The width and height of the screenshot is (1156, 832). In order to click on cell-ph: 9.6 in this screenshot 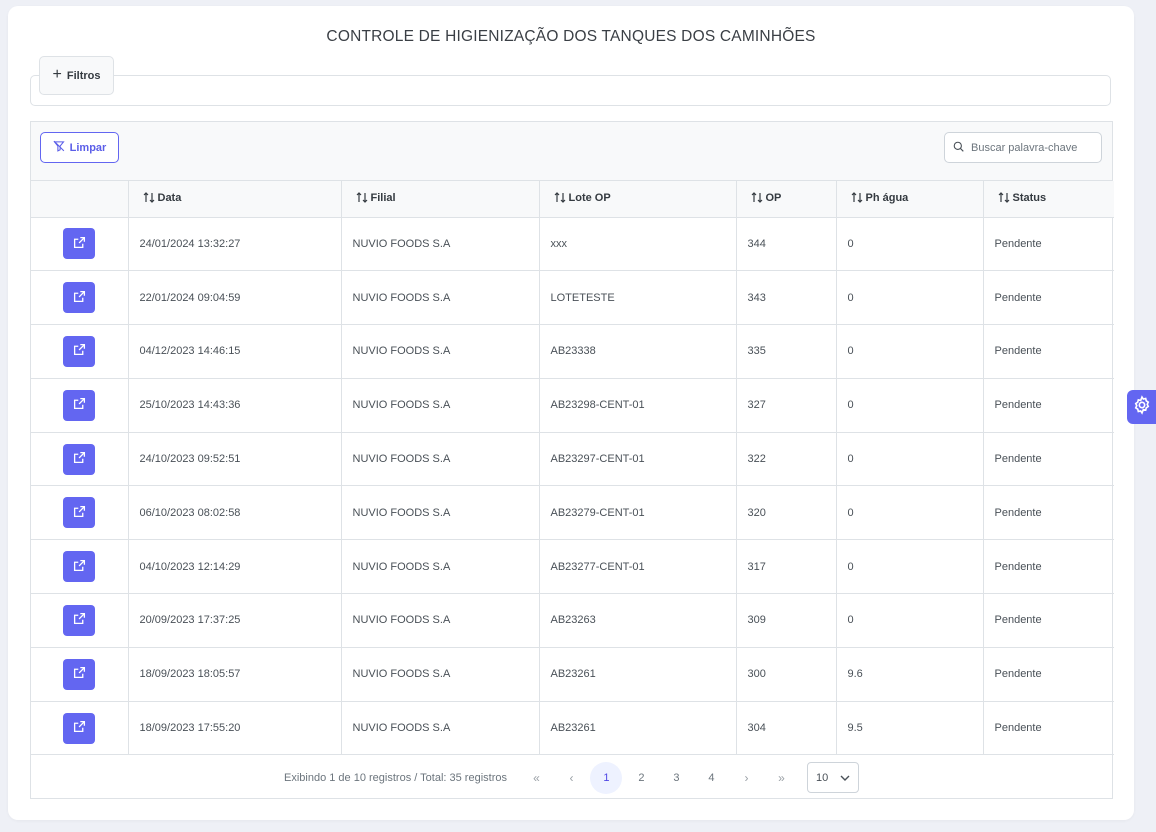, I will do `click(910, 674)`.